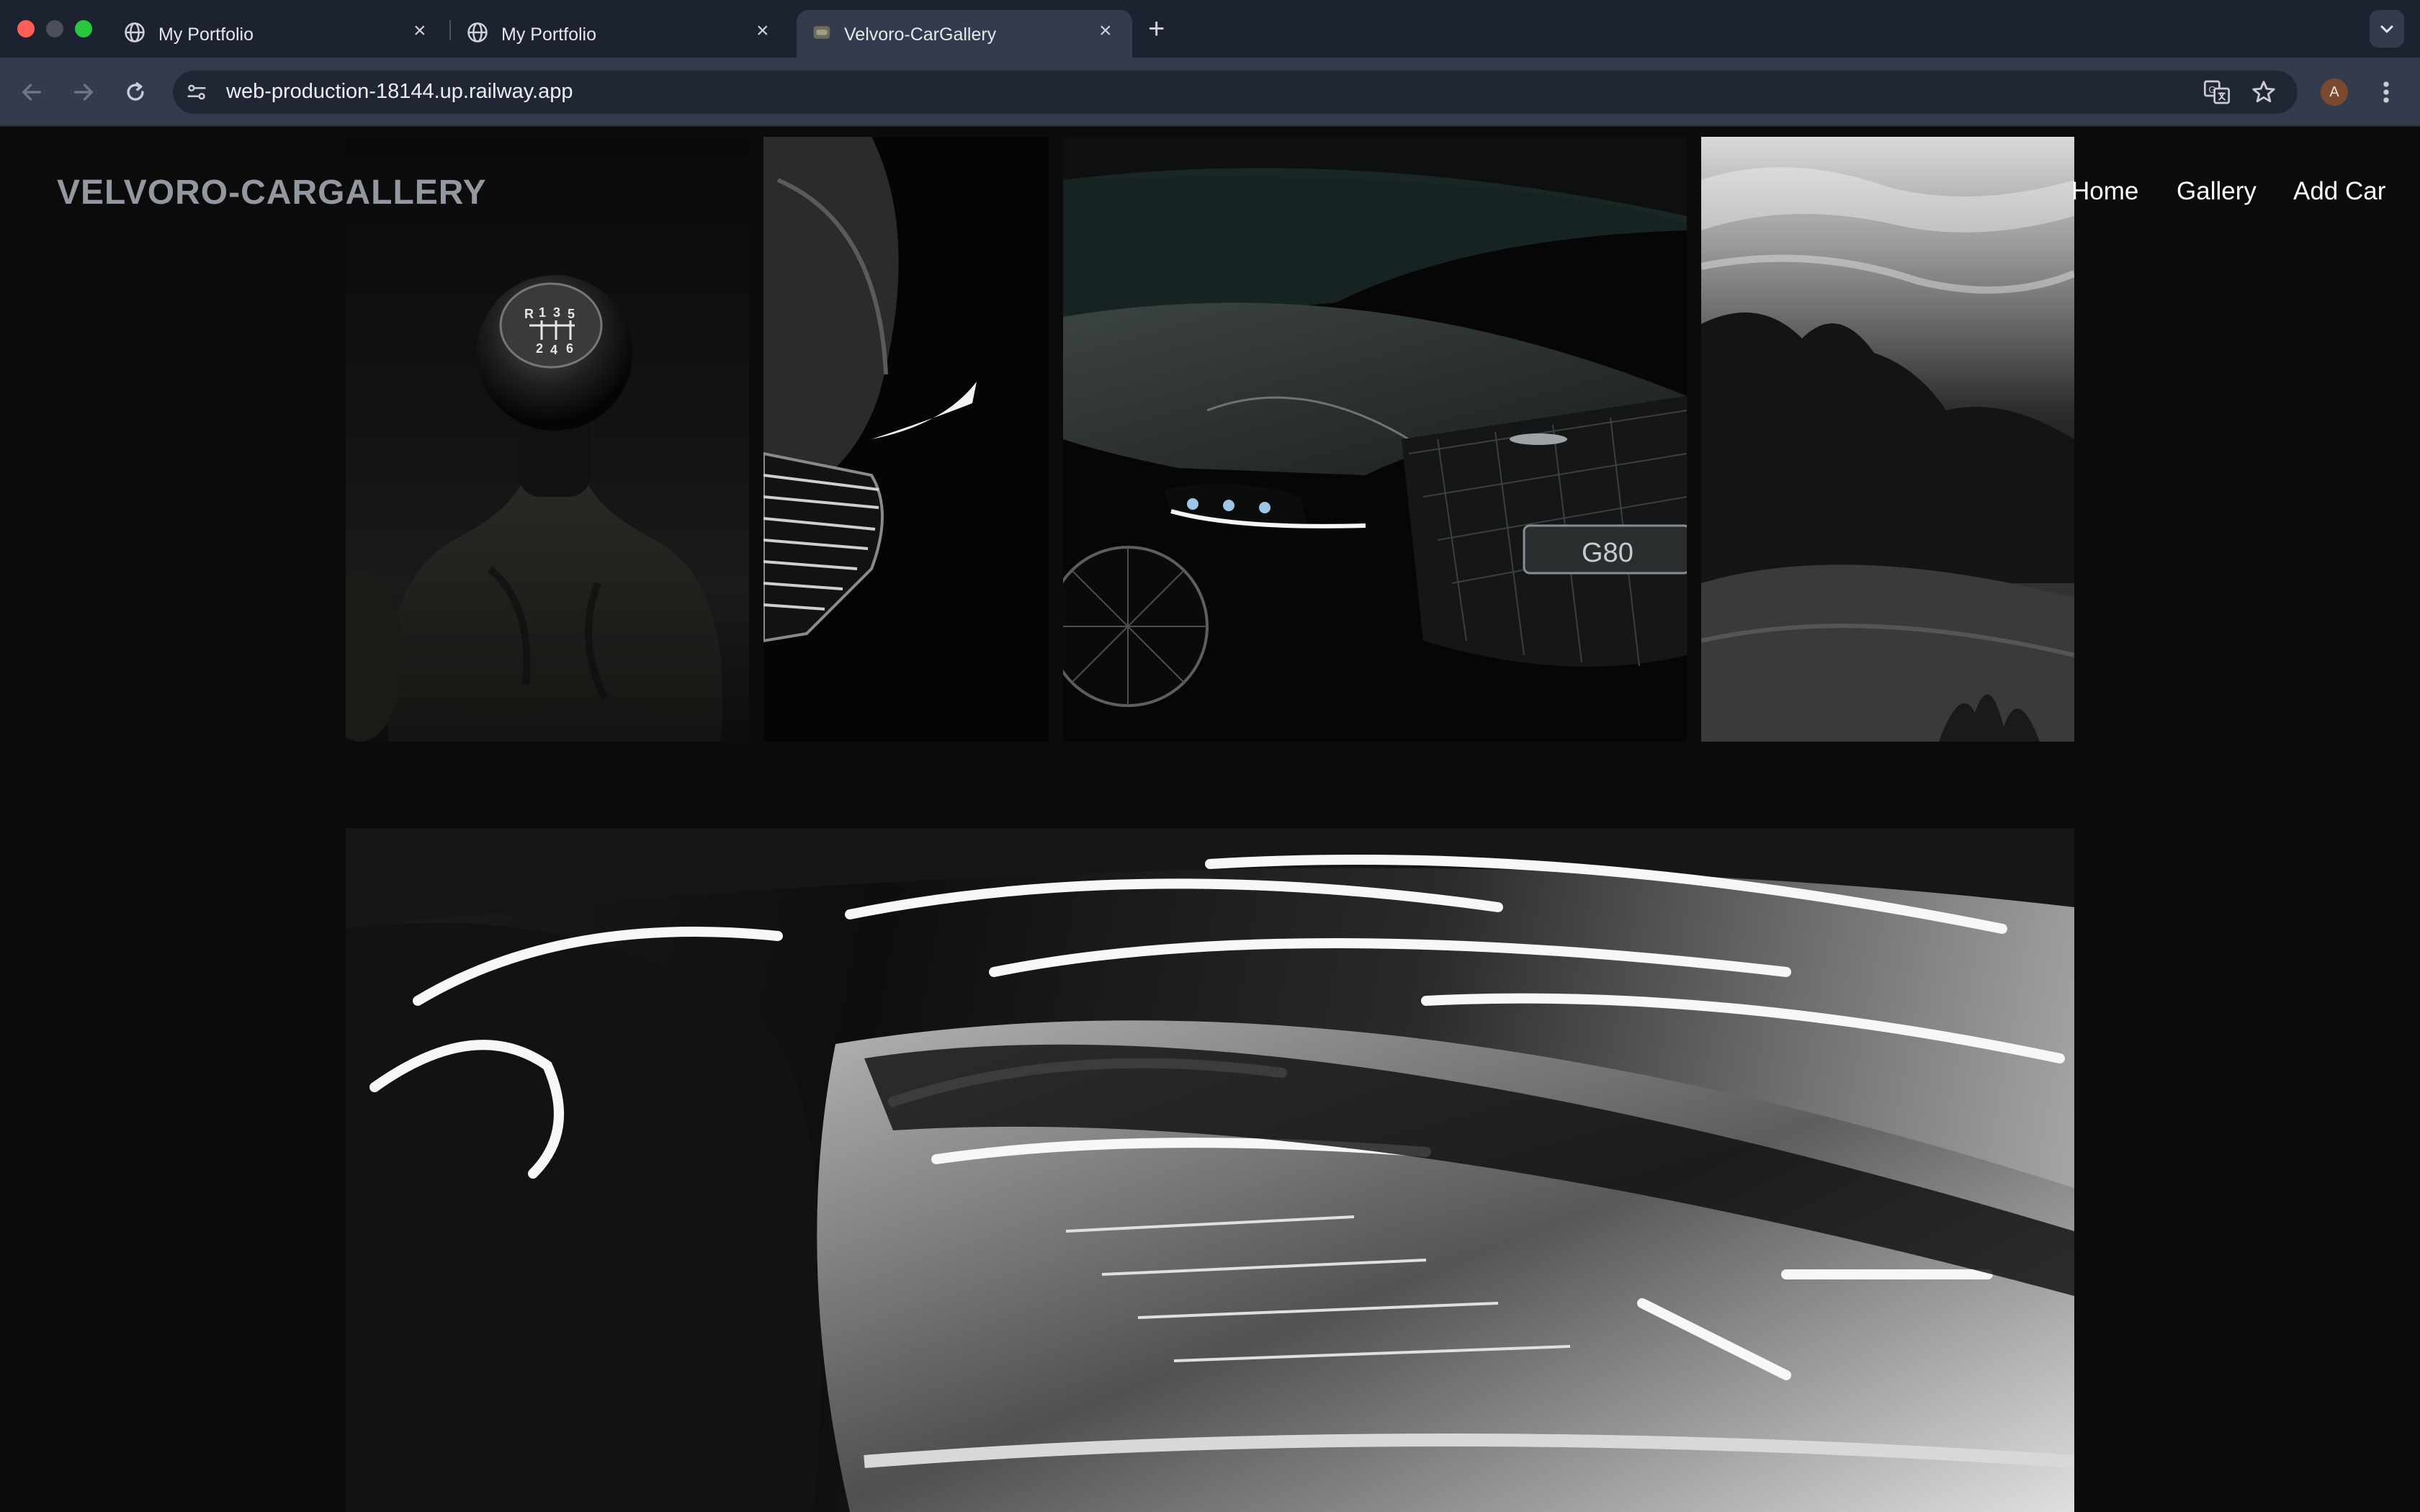 Image resolution: width=2420 pixels, height=1512 pixels. Describe the element at coordinates (1608, 553) in the screenshot. I see `plate-text: G80` at that location.